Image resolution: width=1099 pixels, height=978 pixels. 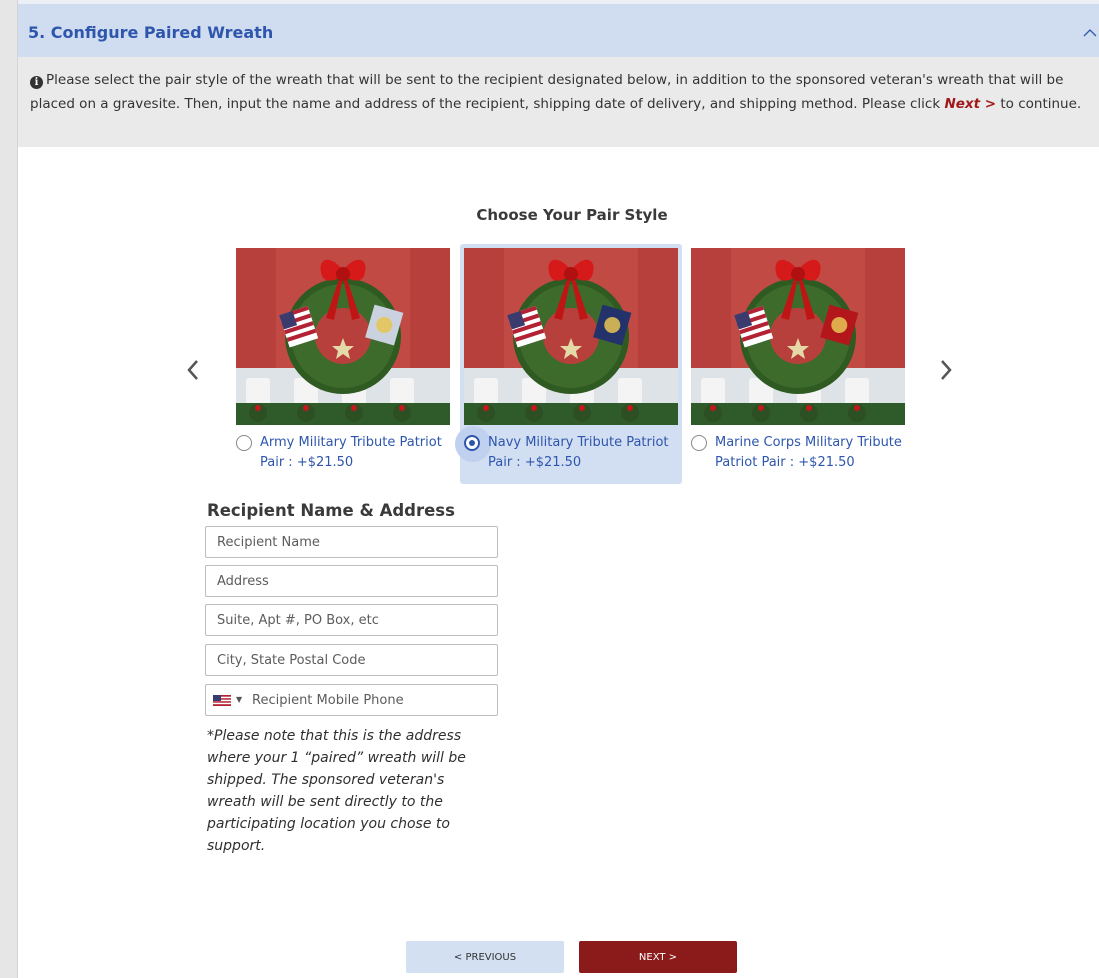 What do you see at coordinates (970, 104) in the screenshot?
I see `notice-next-link: Next >` at bounding box center [970, 104].